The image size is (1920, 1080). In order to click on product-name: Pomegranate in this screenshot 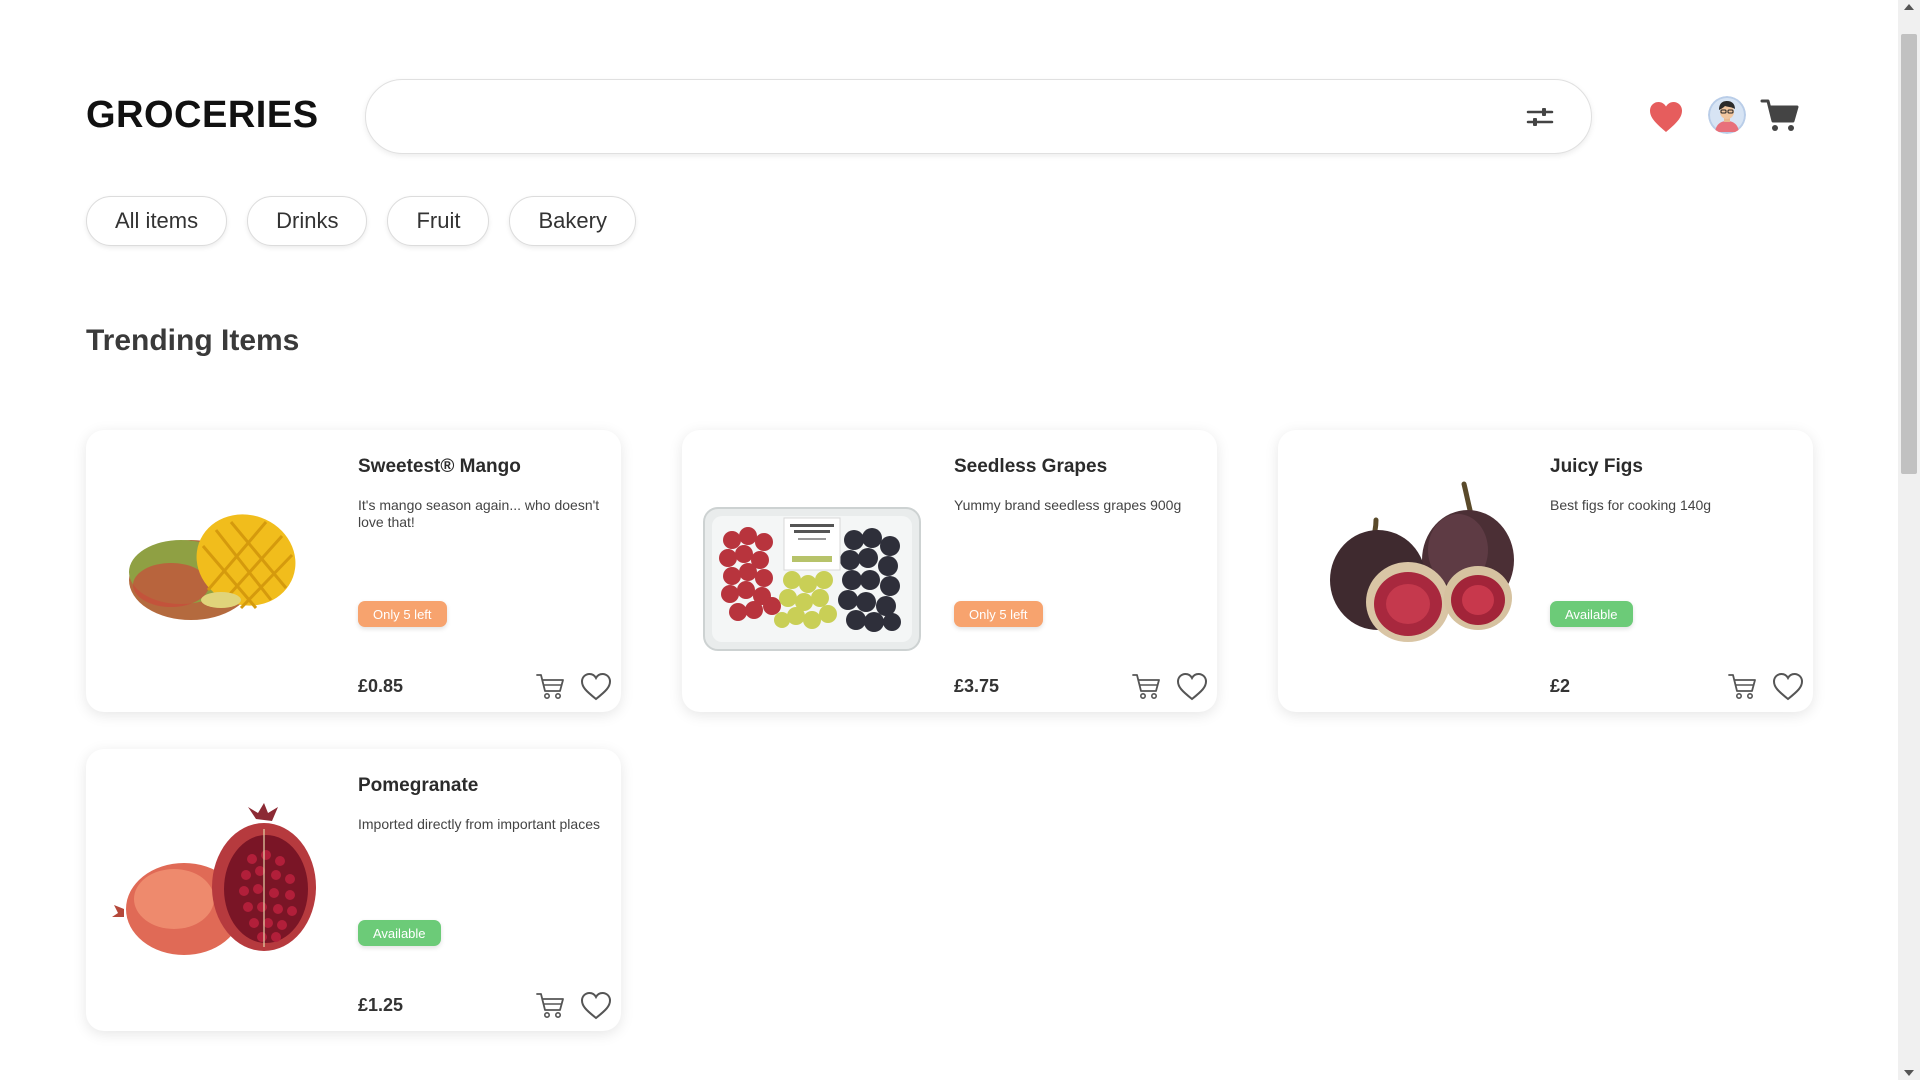, I will do `click(418, 786)`.